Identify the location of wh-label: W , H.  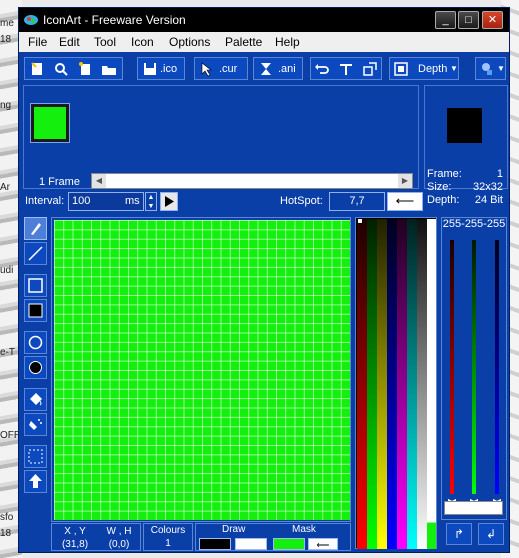
(119, 531).